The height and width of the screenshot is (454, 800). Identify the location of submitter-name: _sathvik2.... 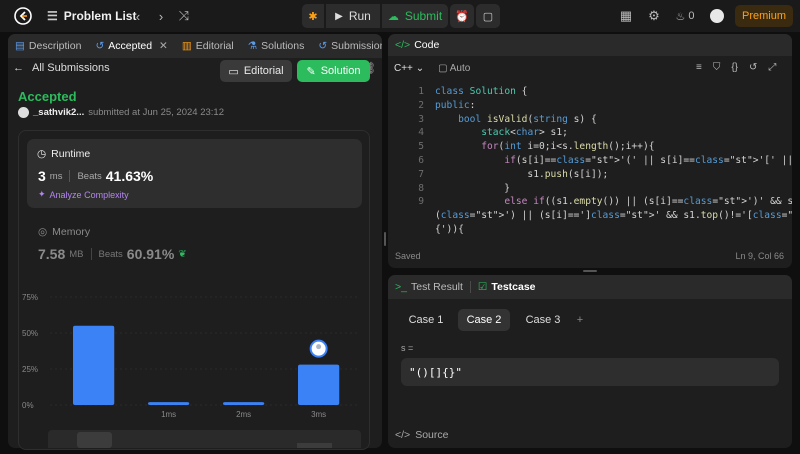
(58, 112).